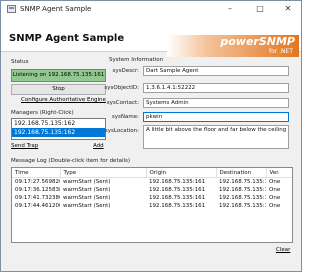 This screenshot has width=320, height=273. I want to click on managers-list: 192.168.75.135:162 192.168.75.135:162, so click(58, 129).